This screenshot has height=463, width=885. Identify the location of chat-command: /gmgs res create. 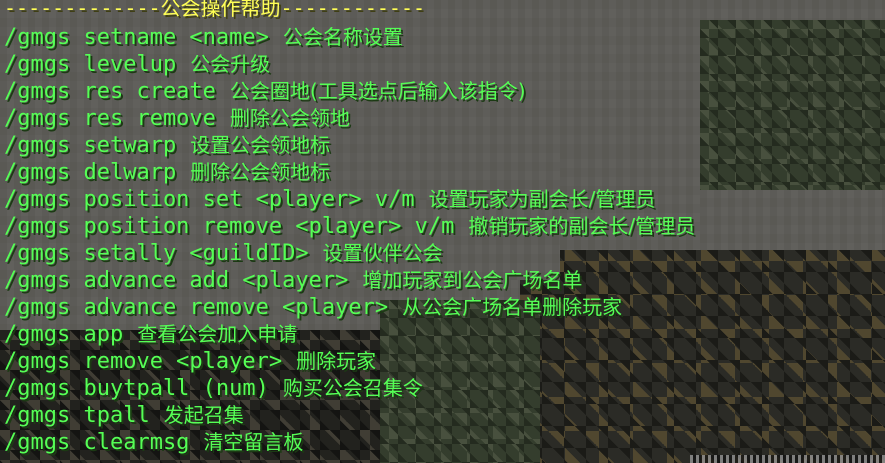
(110, 91).